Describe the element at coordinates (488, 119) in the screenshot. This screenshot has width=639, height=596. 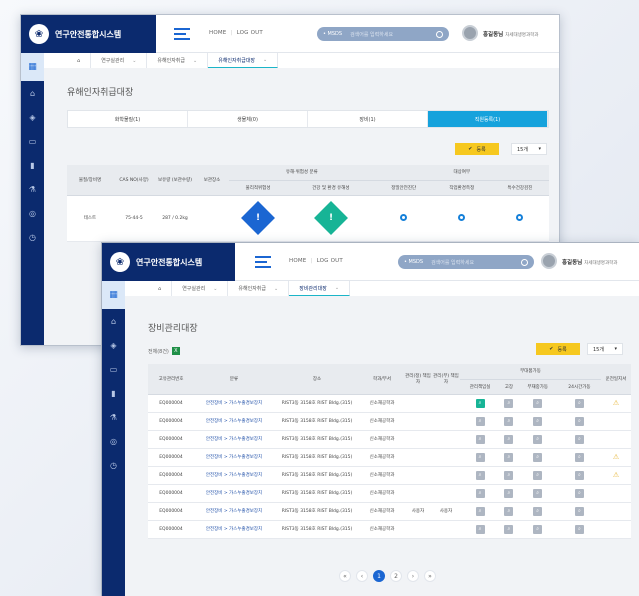
I see `tab-staff: 직원등록(1)` at that location.